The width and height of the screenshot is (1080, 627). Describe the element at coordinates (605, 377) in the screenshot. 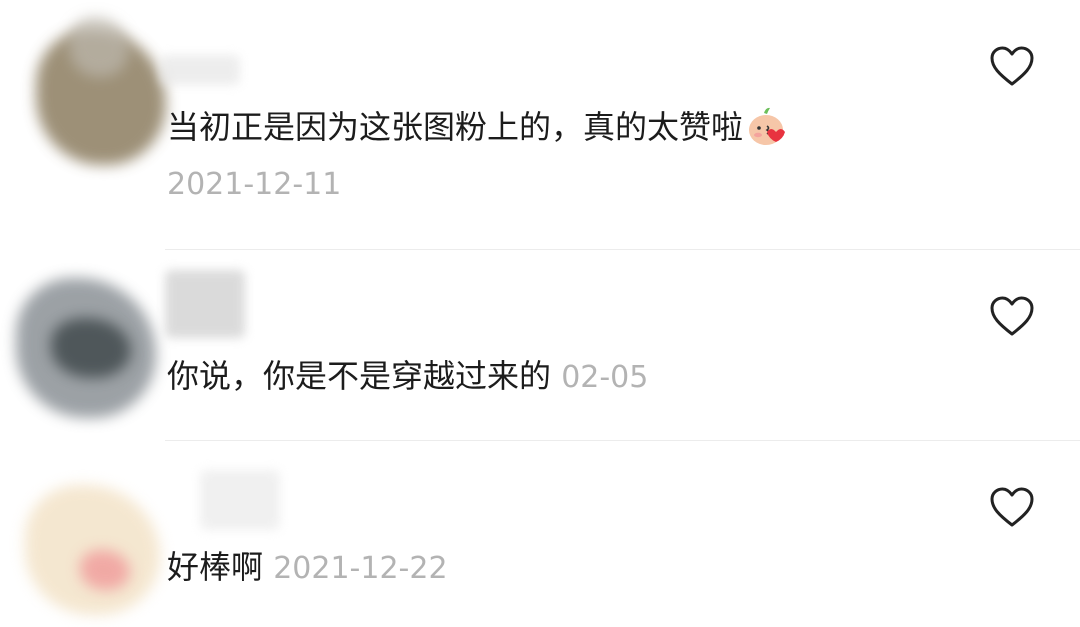

I see `comment-date: 02-05` at that location.